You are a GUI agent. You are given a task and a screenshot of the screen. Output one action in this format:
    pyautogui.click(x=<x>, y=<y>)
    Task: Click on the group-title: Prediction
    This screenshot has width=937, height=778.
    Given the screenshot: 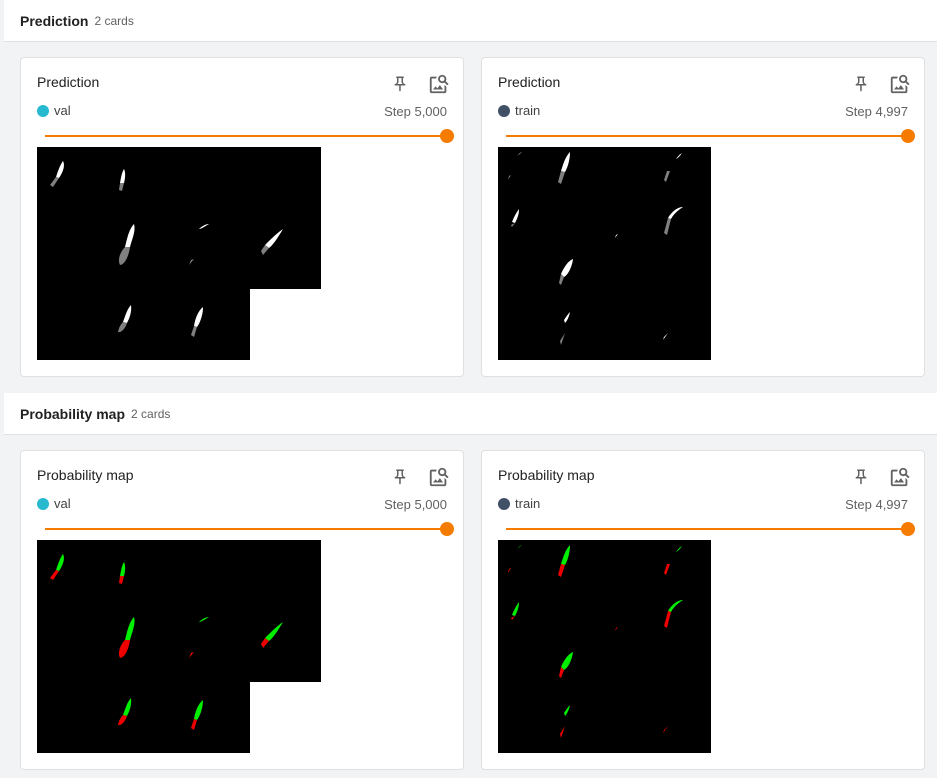 What is the action you would take?
    pyautogui.click(x=54, y=20)
    